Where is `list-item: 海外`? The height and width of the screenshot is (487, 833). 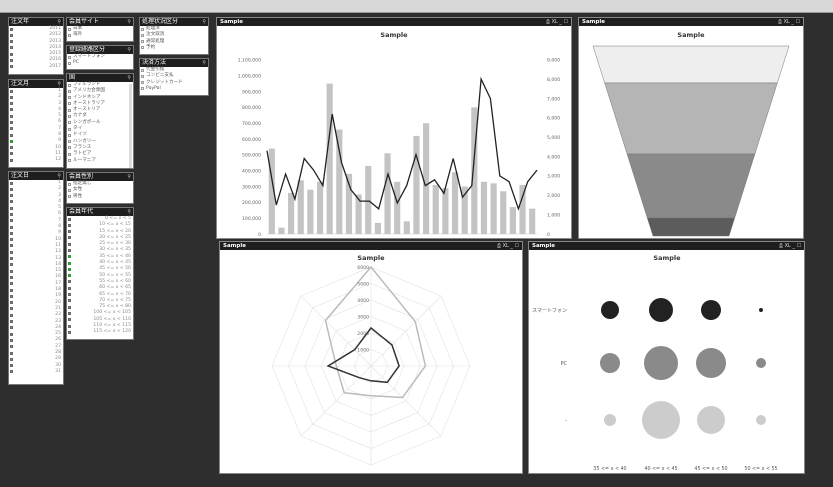
list-item: 海外 is located at coordinates (100, 35).